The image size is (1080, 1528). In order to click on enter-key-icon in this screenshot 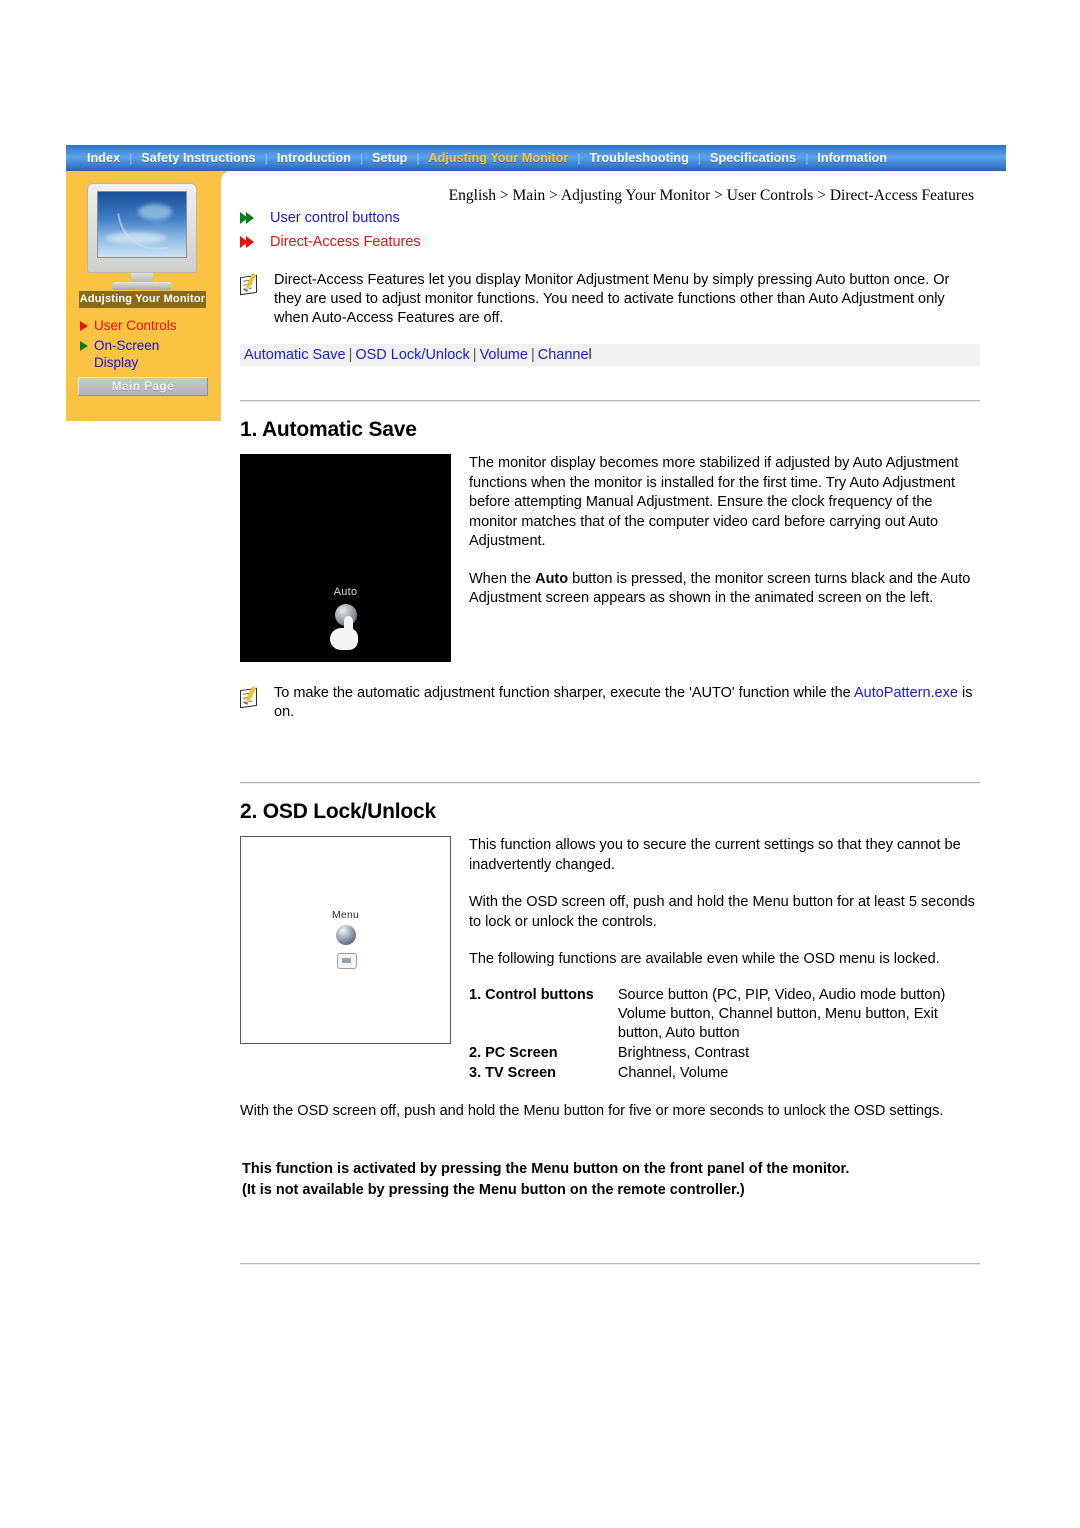, I will do `click(346, 961)`.